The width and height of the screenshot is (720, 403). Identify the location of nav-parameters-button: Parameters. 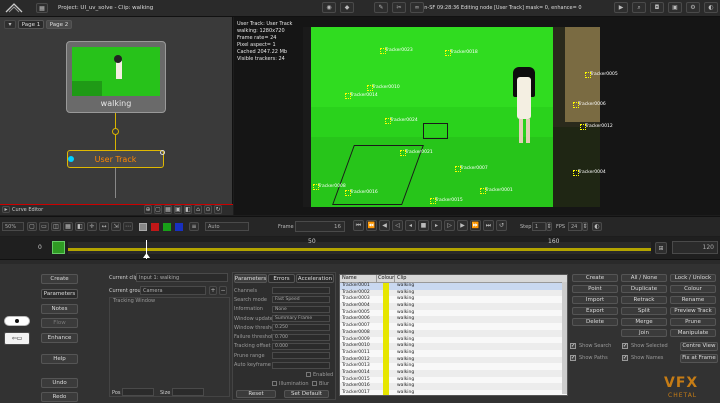
(59, 294).